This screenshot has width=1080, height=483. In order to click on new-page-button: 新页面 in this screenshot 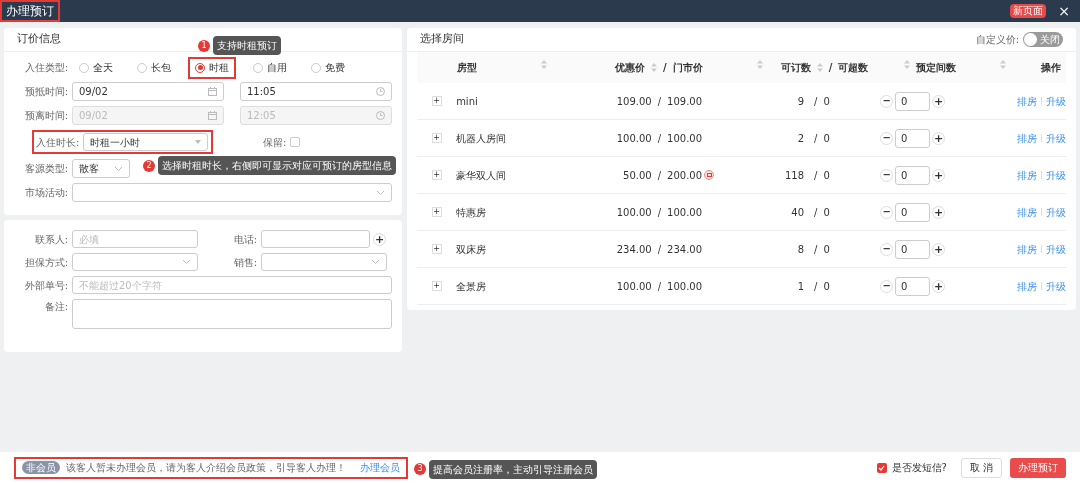, I will do `click(1028, 11)`.